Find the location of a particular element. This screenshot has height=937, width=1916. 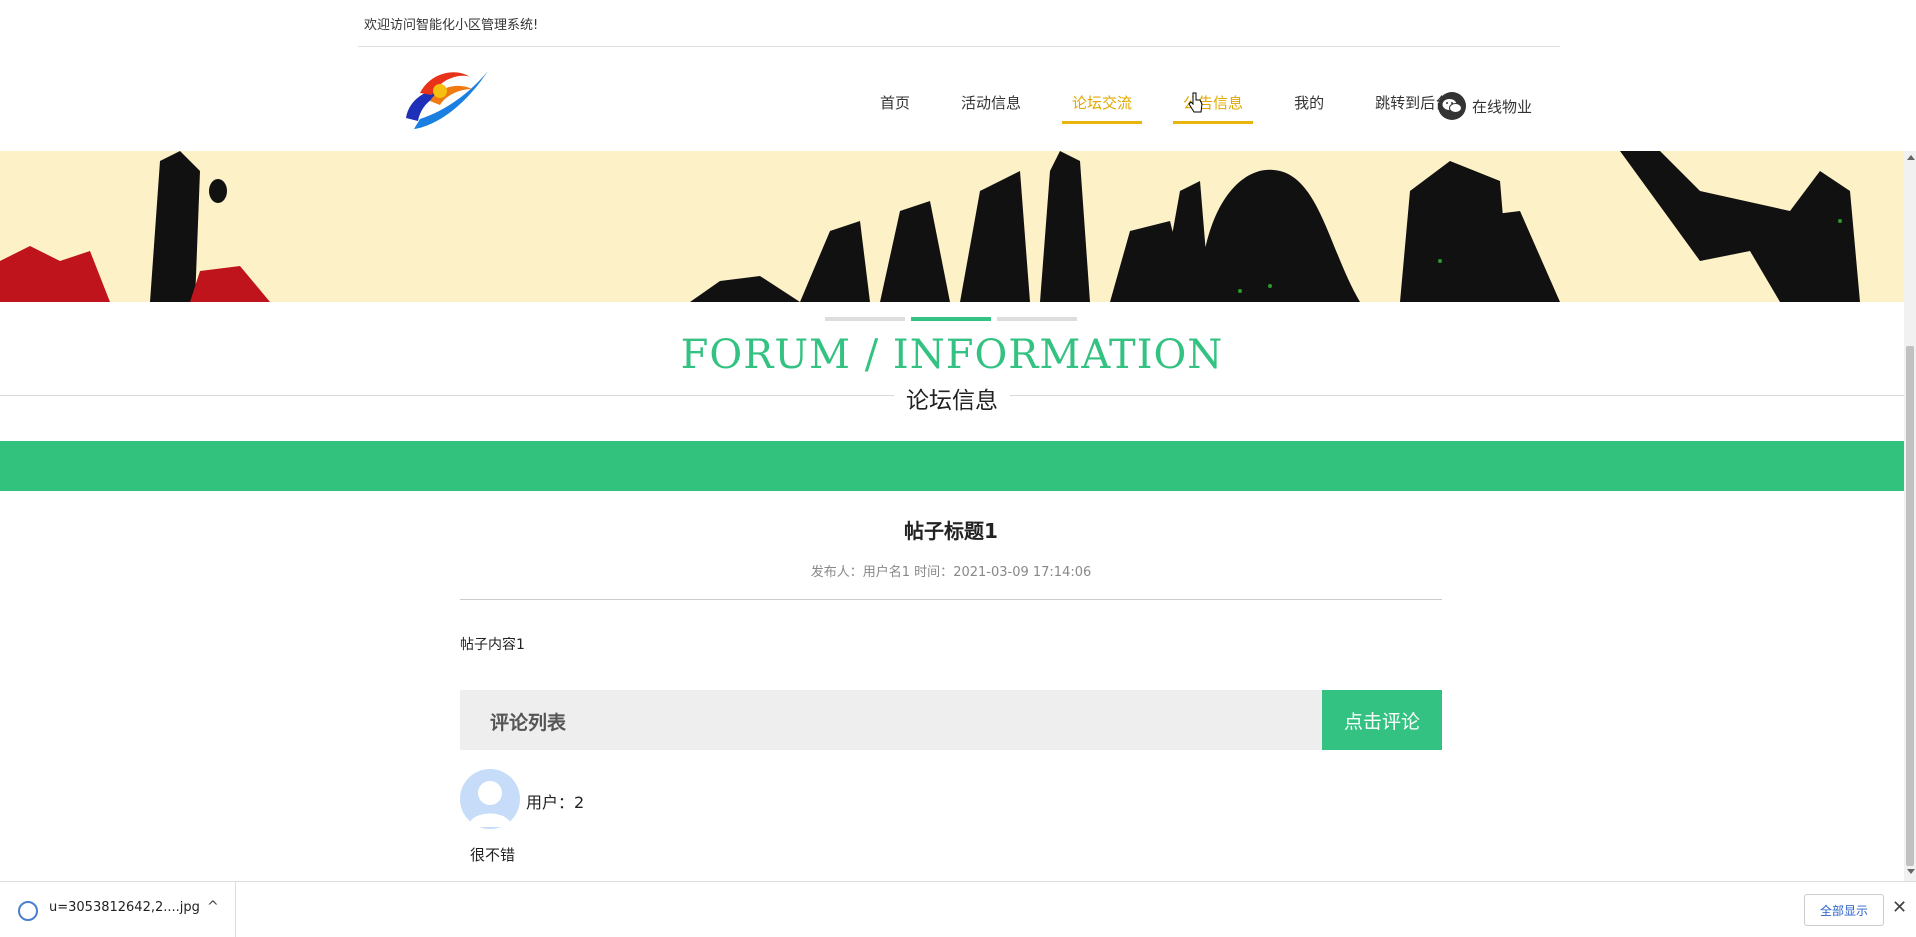

comment-user-name: 2 is located at coordinates (579, 802).